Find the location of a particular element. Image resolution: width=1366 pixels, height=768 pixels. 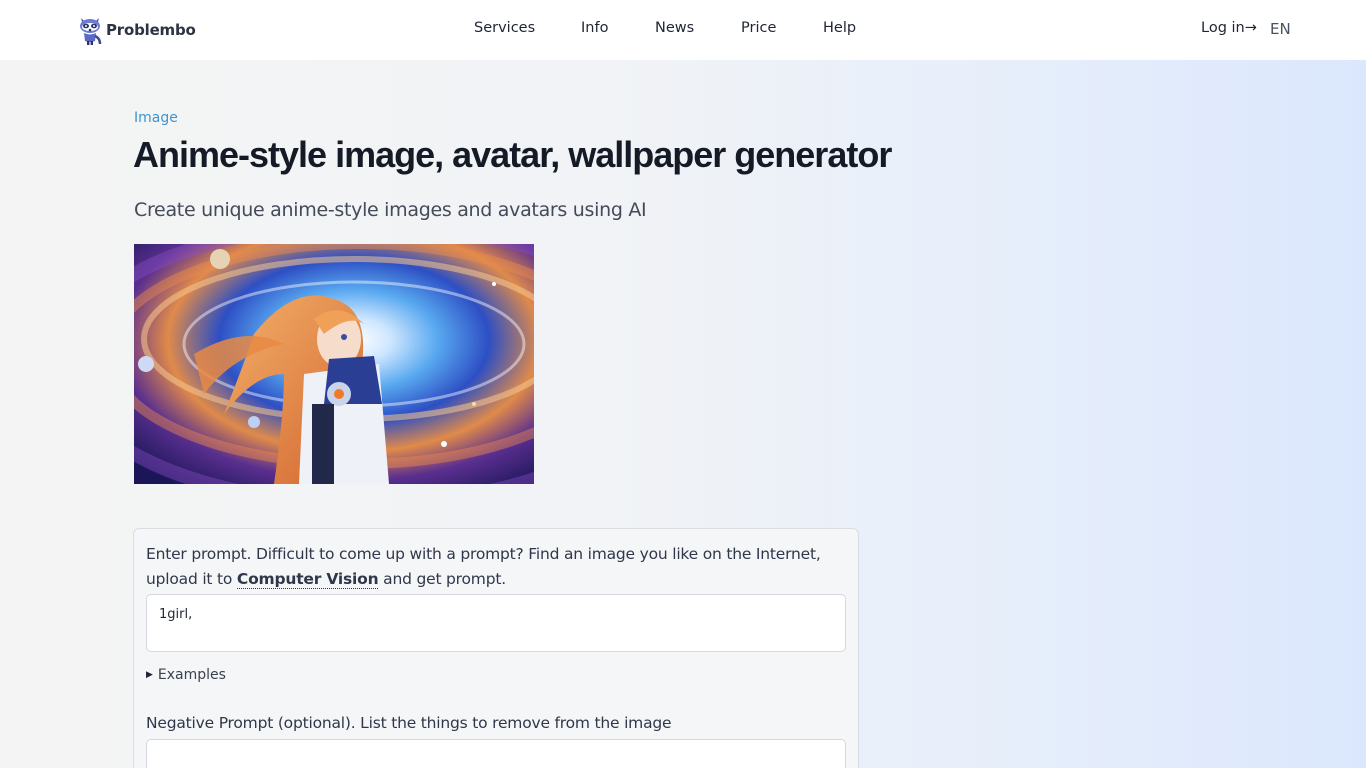

login-label: Log in is located at coordinates (1223, 28).